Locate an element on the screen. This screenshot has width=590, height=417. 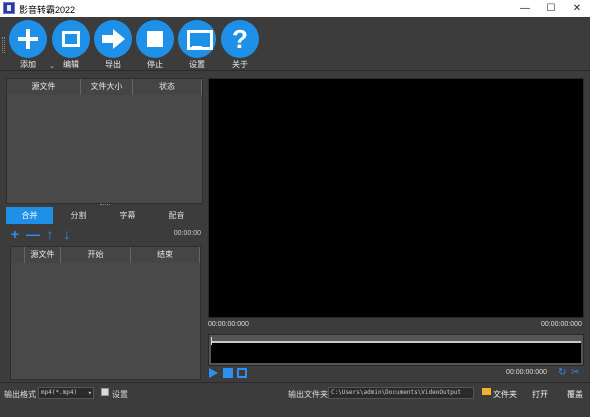
segment-toolbar: + — ↑ ↓ 00:00:00 is located at coordinates (104, 235).